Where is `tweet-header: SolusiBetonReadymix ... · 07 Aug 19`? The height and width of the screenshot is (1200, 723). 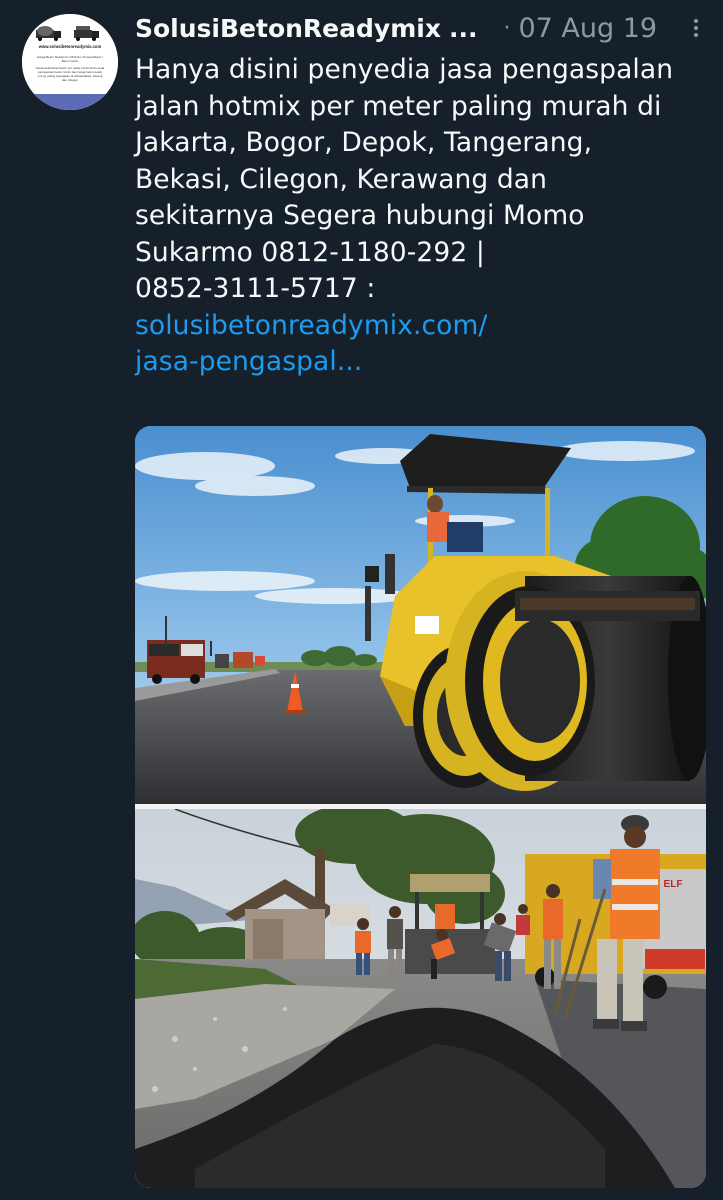
tweet-header: SolusiBetonReadymix ... · 07 Aug 19 is located at coordinates (420, 28).